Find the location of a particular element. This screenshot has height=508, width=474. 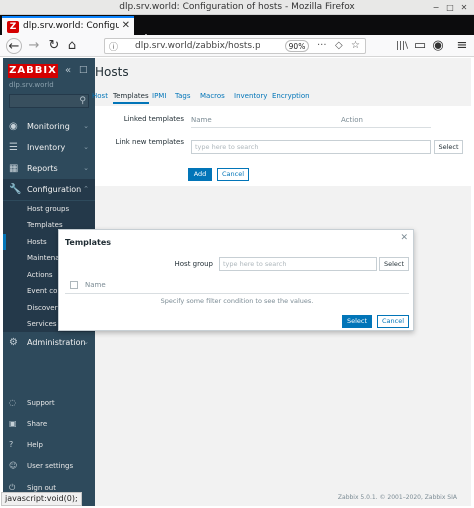

wrench-icon: 🔧 is located at coordinates (15, 189).